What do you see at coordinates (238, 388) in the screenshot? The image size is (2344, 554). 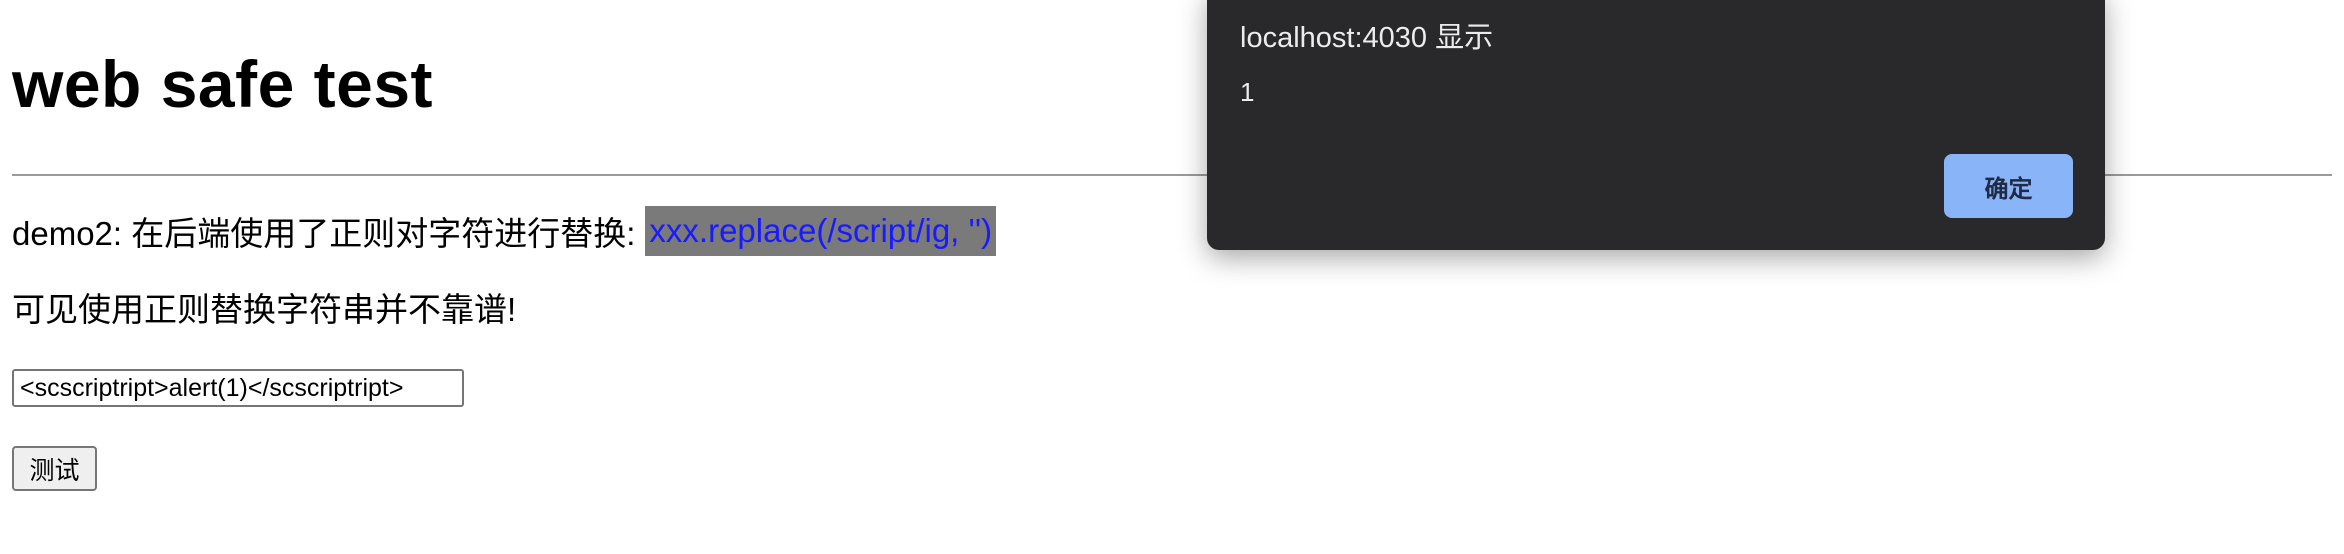 I see `payload-input` at bounding box center [238, 388].